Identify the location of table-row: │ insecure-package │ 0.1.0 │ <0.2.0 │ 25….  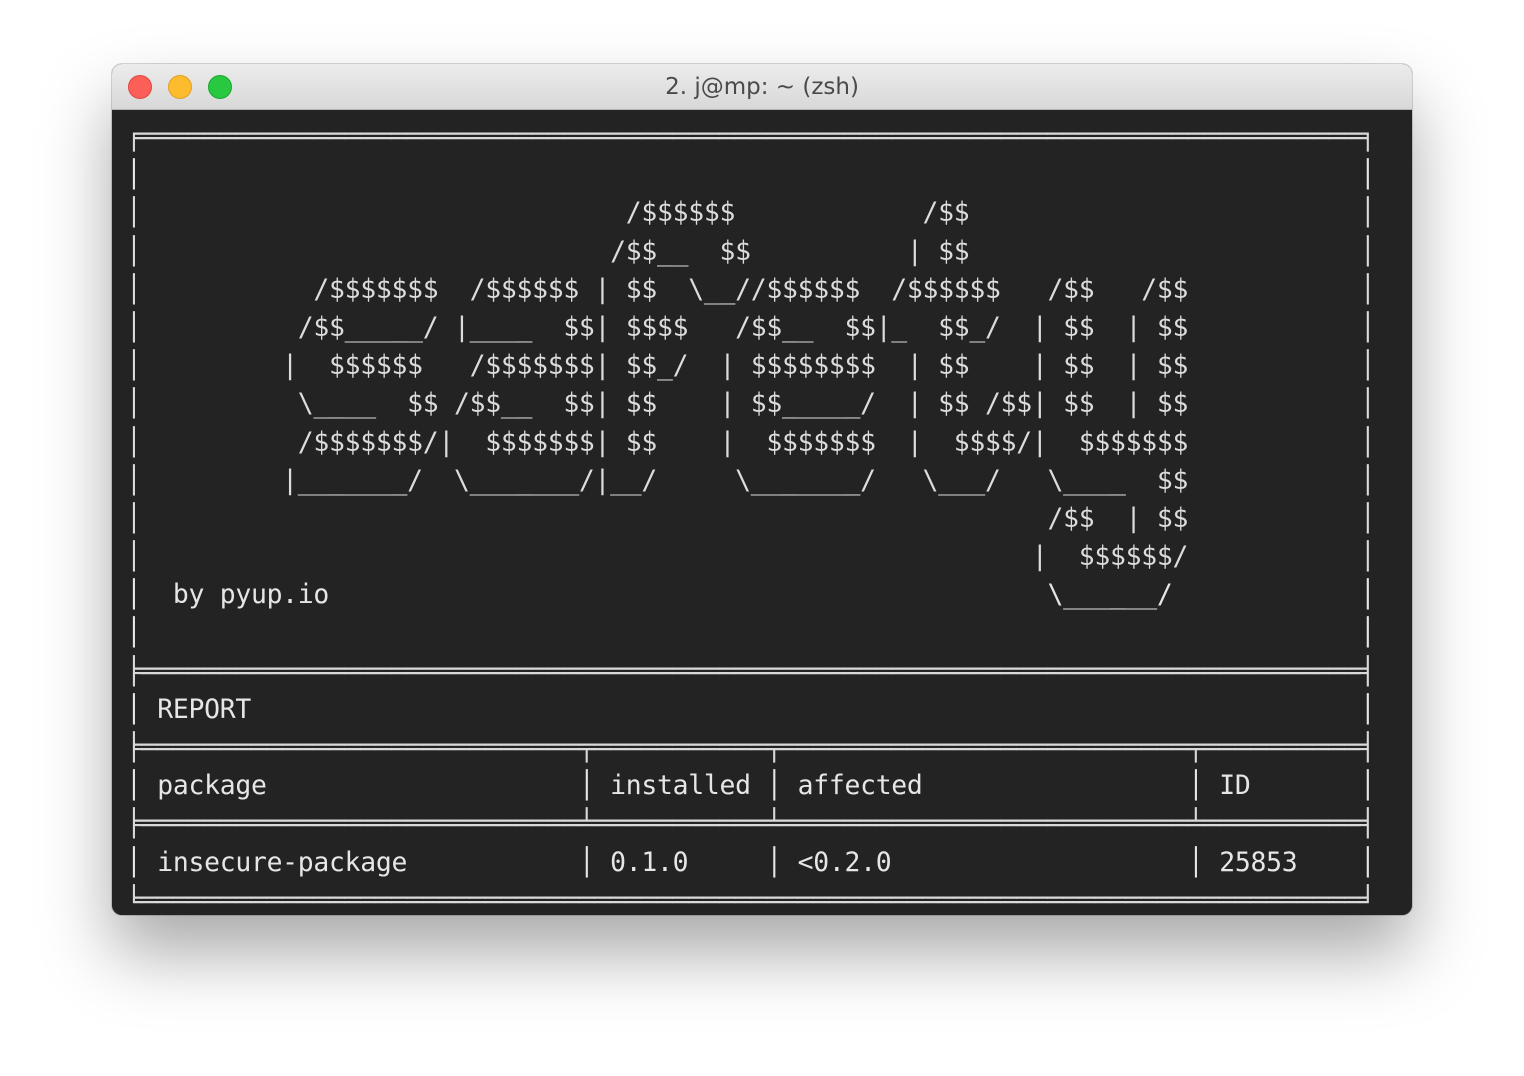
(751, 862).